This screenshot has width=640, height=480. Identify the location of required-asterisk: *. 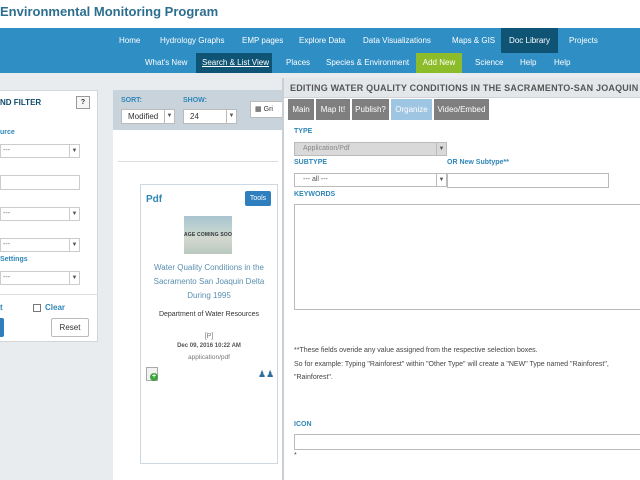
(295, 455).